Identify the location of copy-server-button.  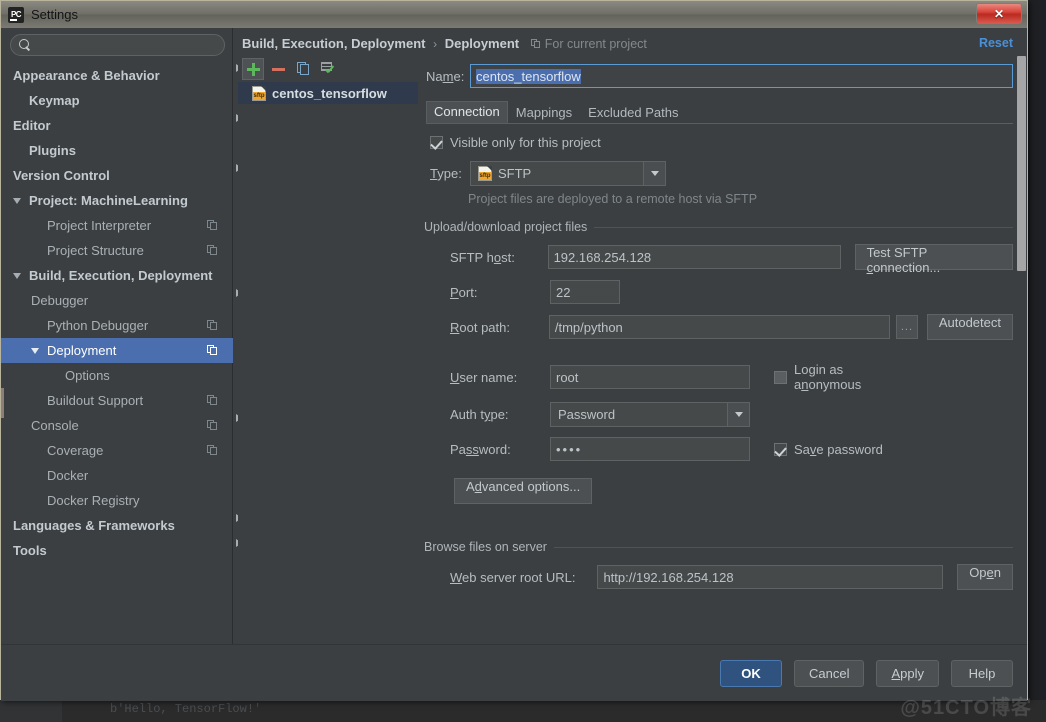
(303, 69).